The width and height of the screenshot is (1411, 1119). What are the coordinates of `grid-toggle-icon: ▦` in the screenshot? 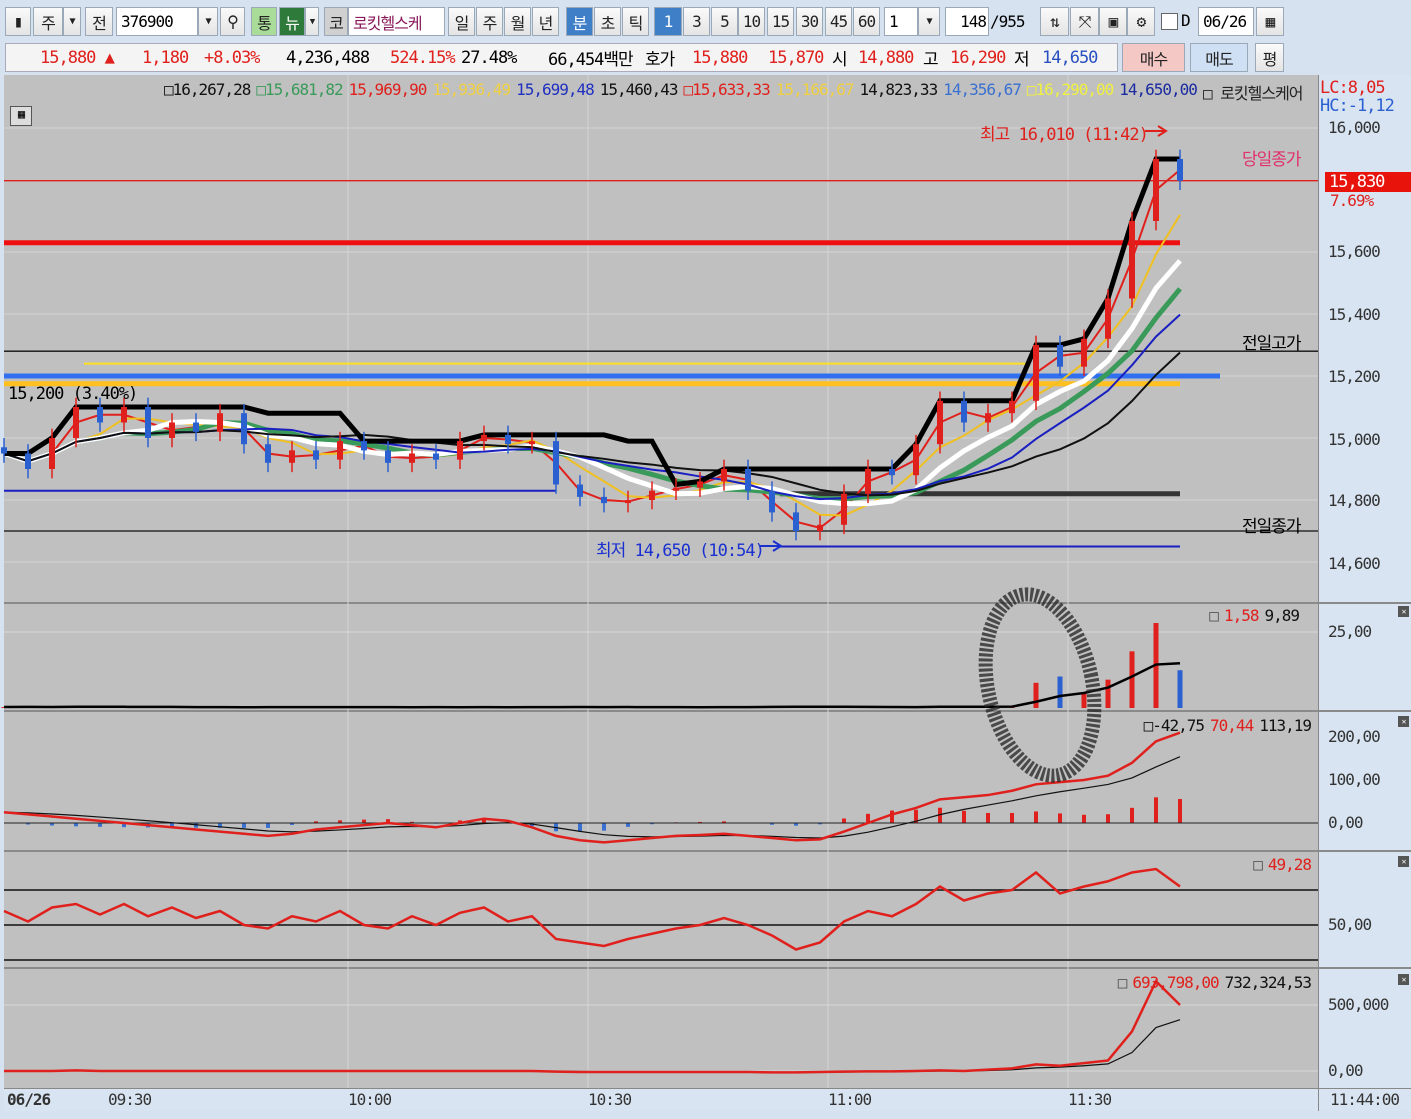 It's located at (21, 116).